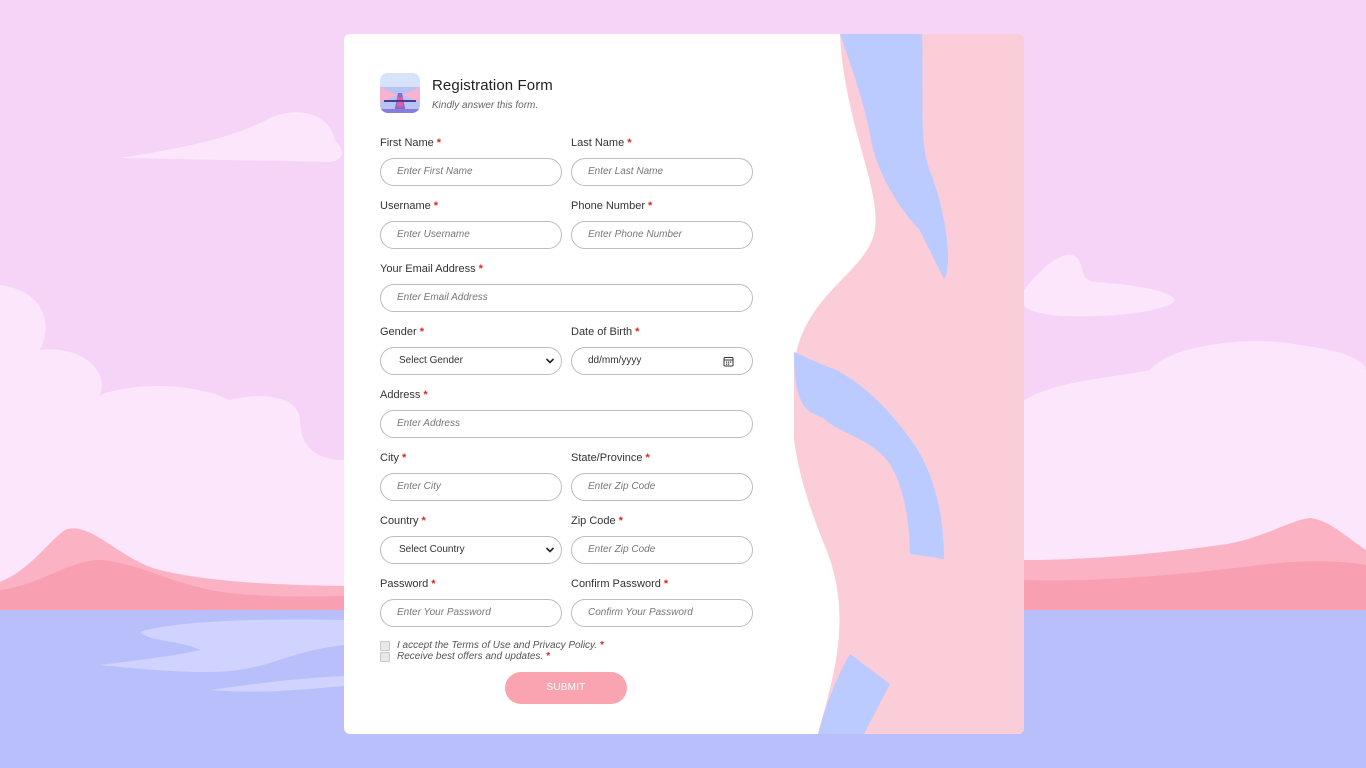 The image size is (1366, 768). Describe the element at coordinates (662, 487) in the screenshot. I see `state-input: Enter Zip Code` at that location.